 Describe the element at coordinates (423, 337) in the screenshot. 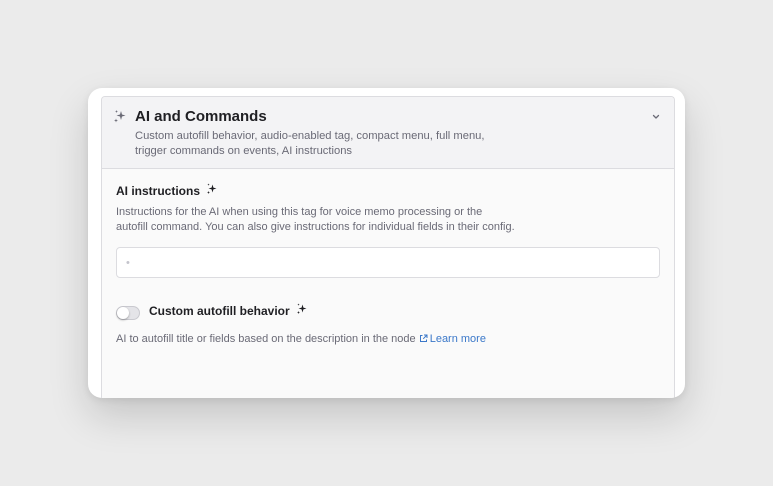

I see `external-link-icon` at that location.